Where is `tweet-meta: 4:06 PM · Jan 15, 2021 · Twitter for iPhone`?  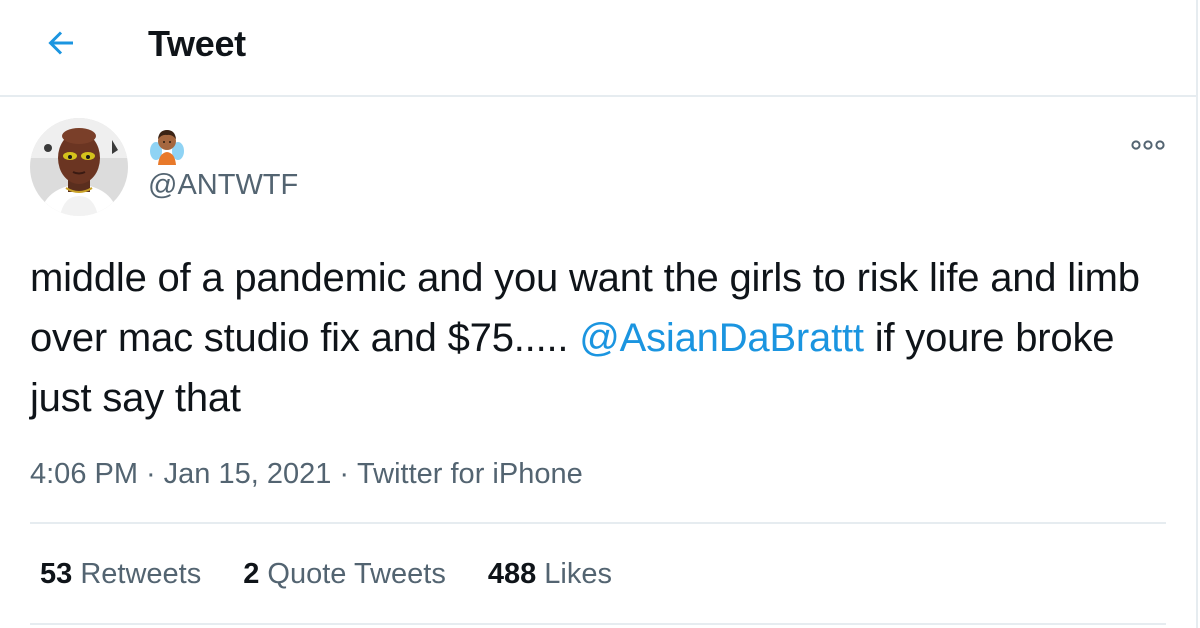
tweet-meta: 4:06 PM · Jan 15, 2021 · Twitter for iPhone is located at coordinates (306, 474).